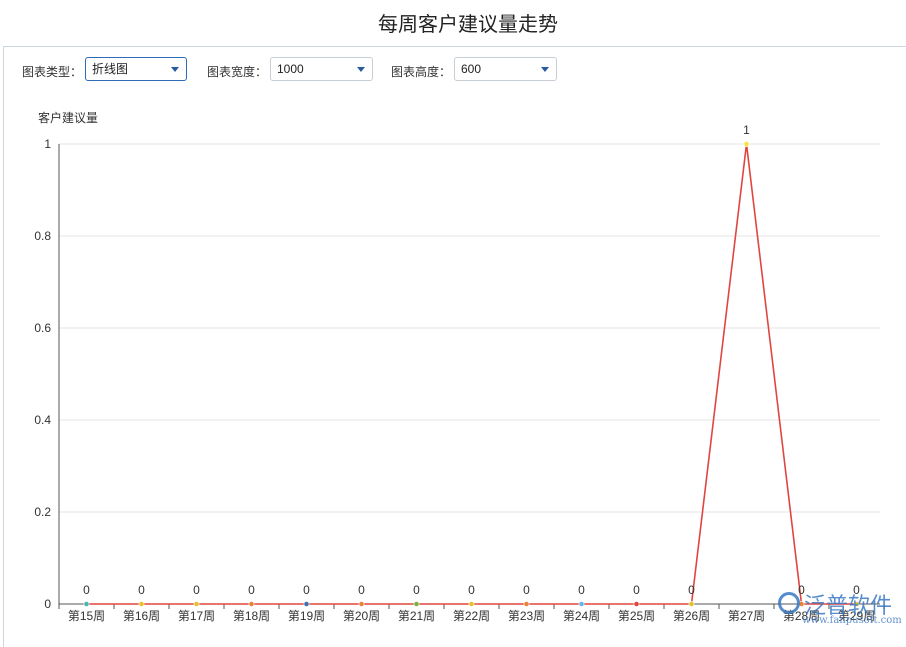 The height and width of the screenshot is (647, 906). Describe the element at coordinates (789, 603) in the screenshot. I see `logo-icon` at that location.